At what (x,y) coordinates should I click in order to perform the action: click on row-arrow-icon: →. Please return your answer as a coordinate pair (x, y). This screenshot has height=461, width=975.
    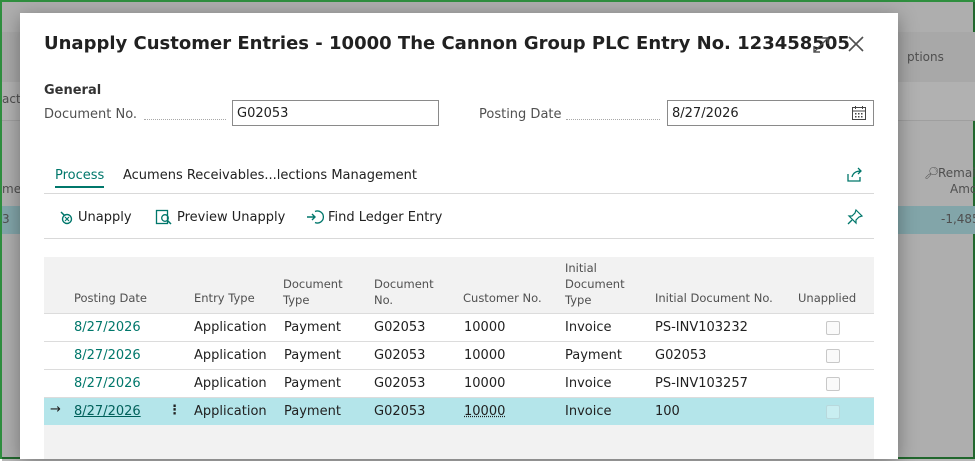
    Looking at the image, I should click on (55, 409).